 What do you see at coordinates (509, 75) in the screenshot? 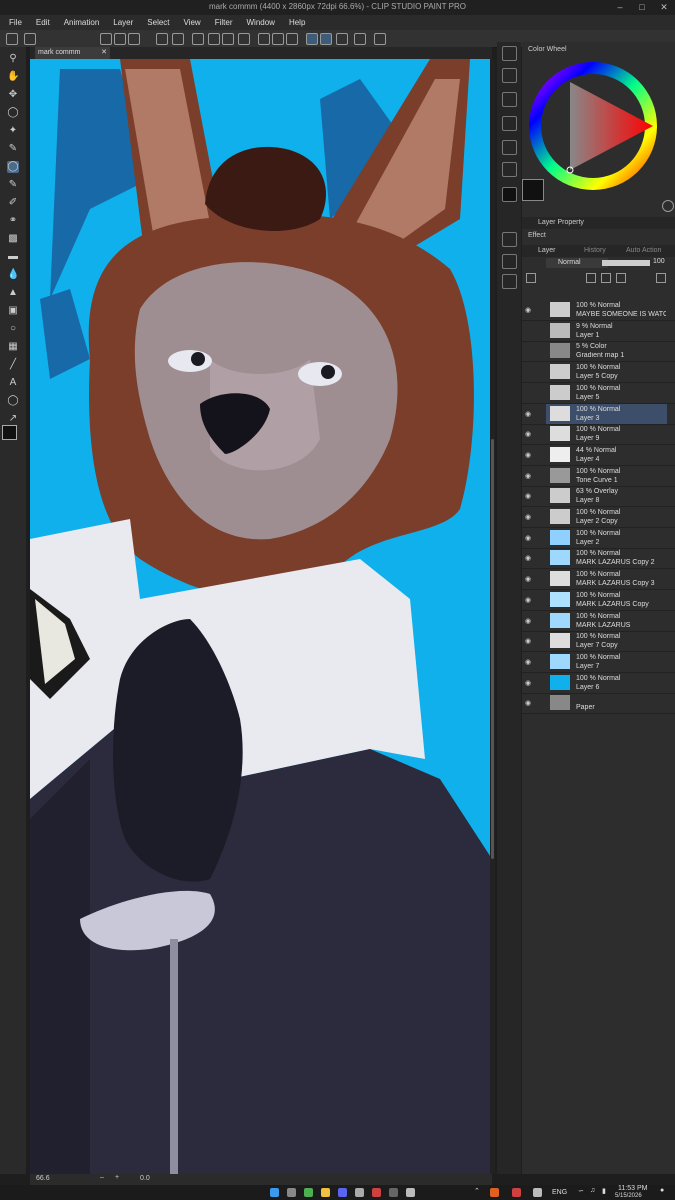
I see `sub-view-icon` at bounding box center [509, 75].